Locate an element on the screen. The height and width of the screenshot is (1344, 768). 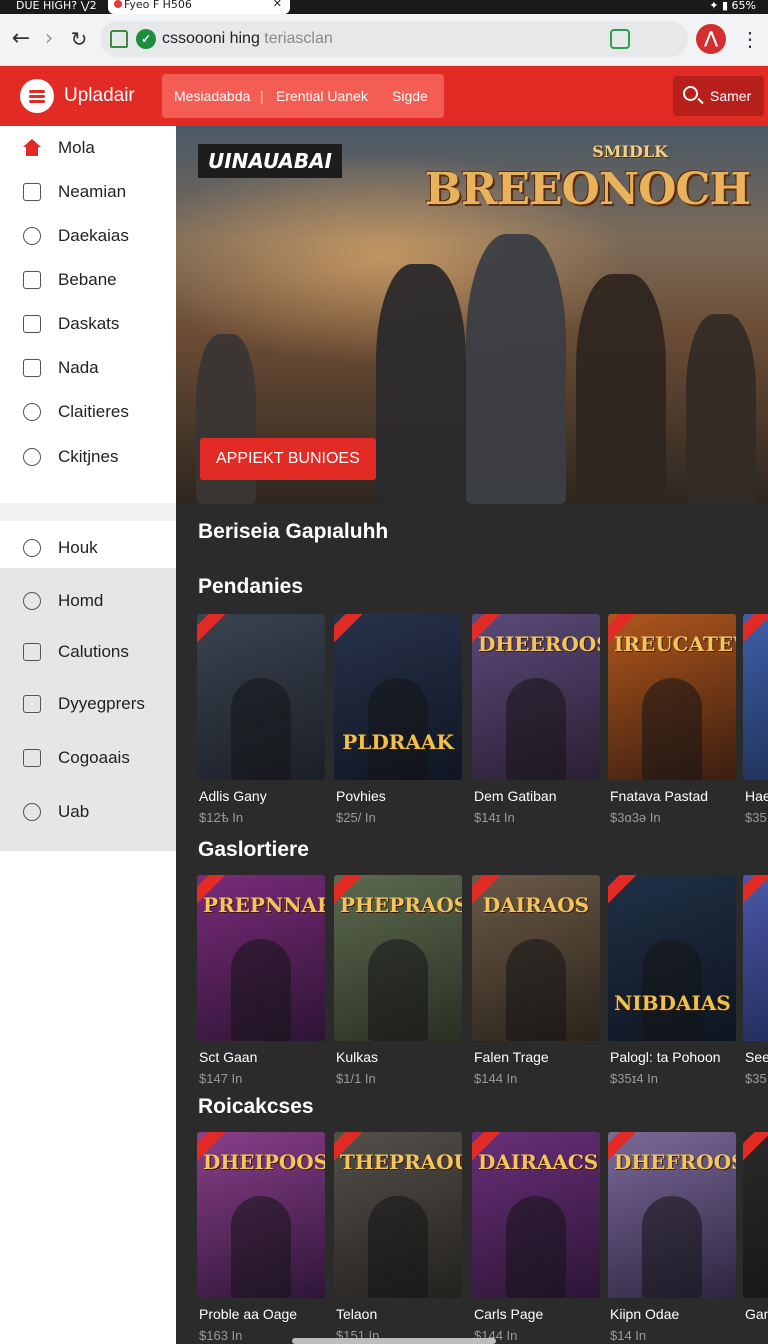
settings-icon is located at coordinates (32, 457).